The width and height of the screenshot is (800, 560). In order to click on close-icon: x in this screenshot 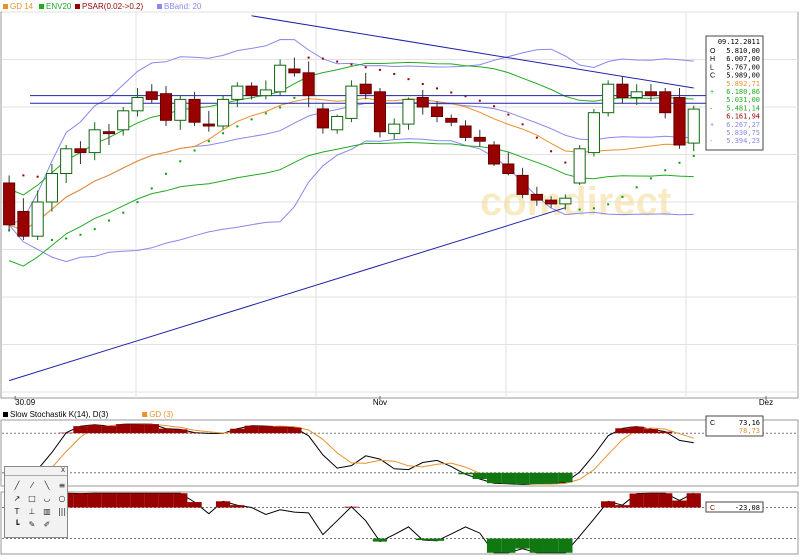, I will do `click(63, 469)`.